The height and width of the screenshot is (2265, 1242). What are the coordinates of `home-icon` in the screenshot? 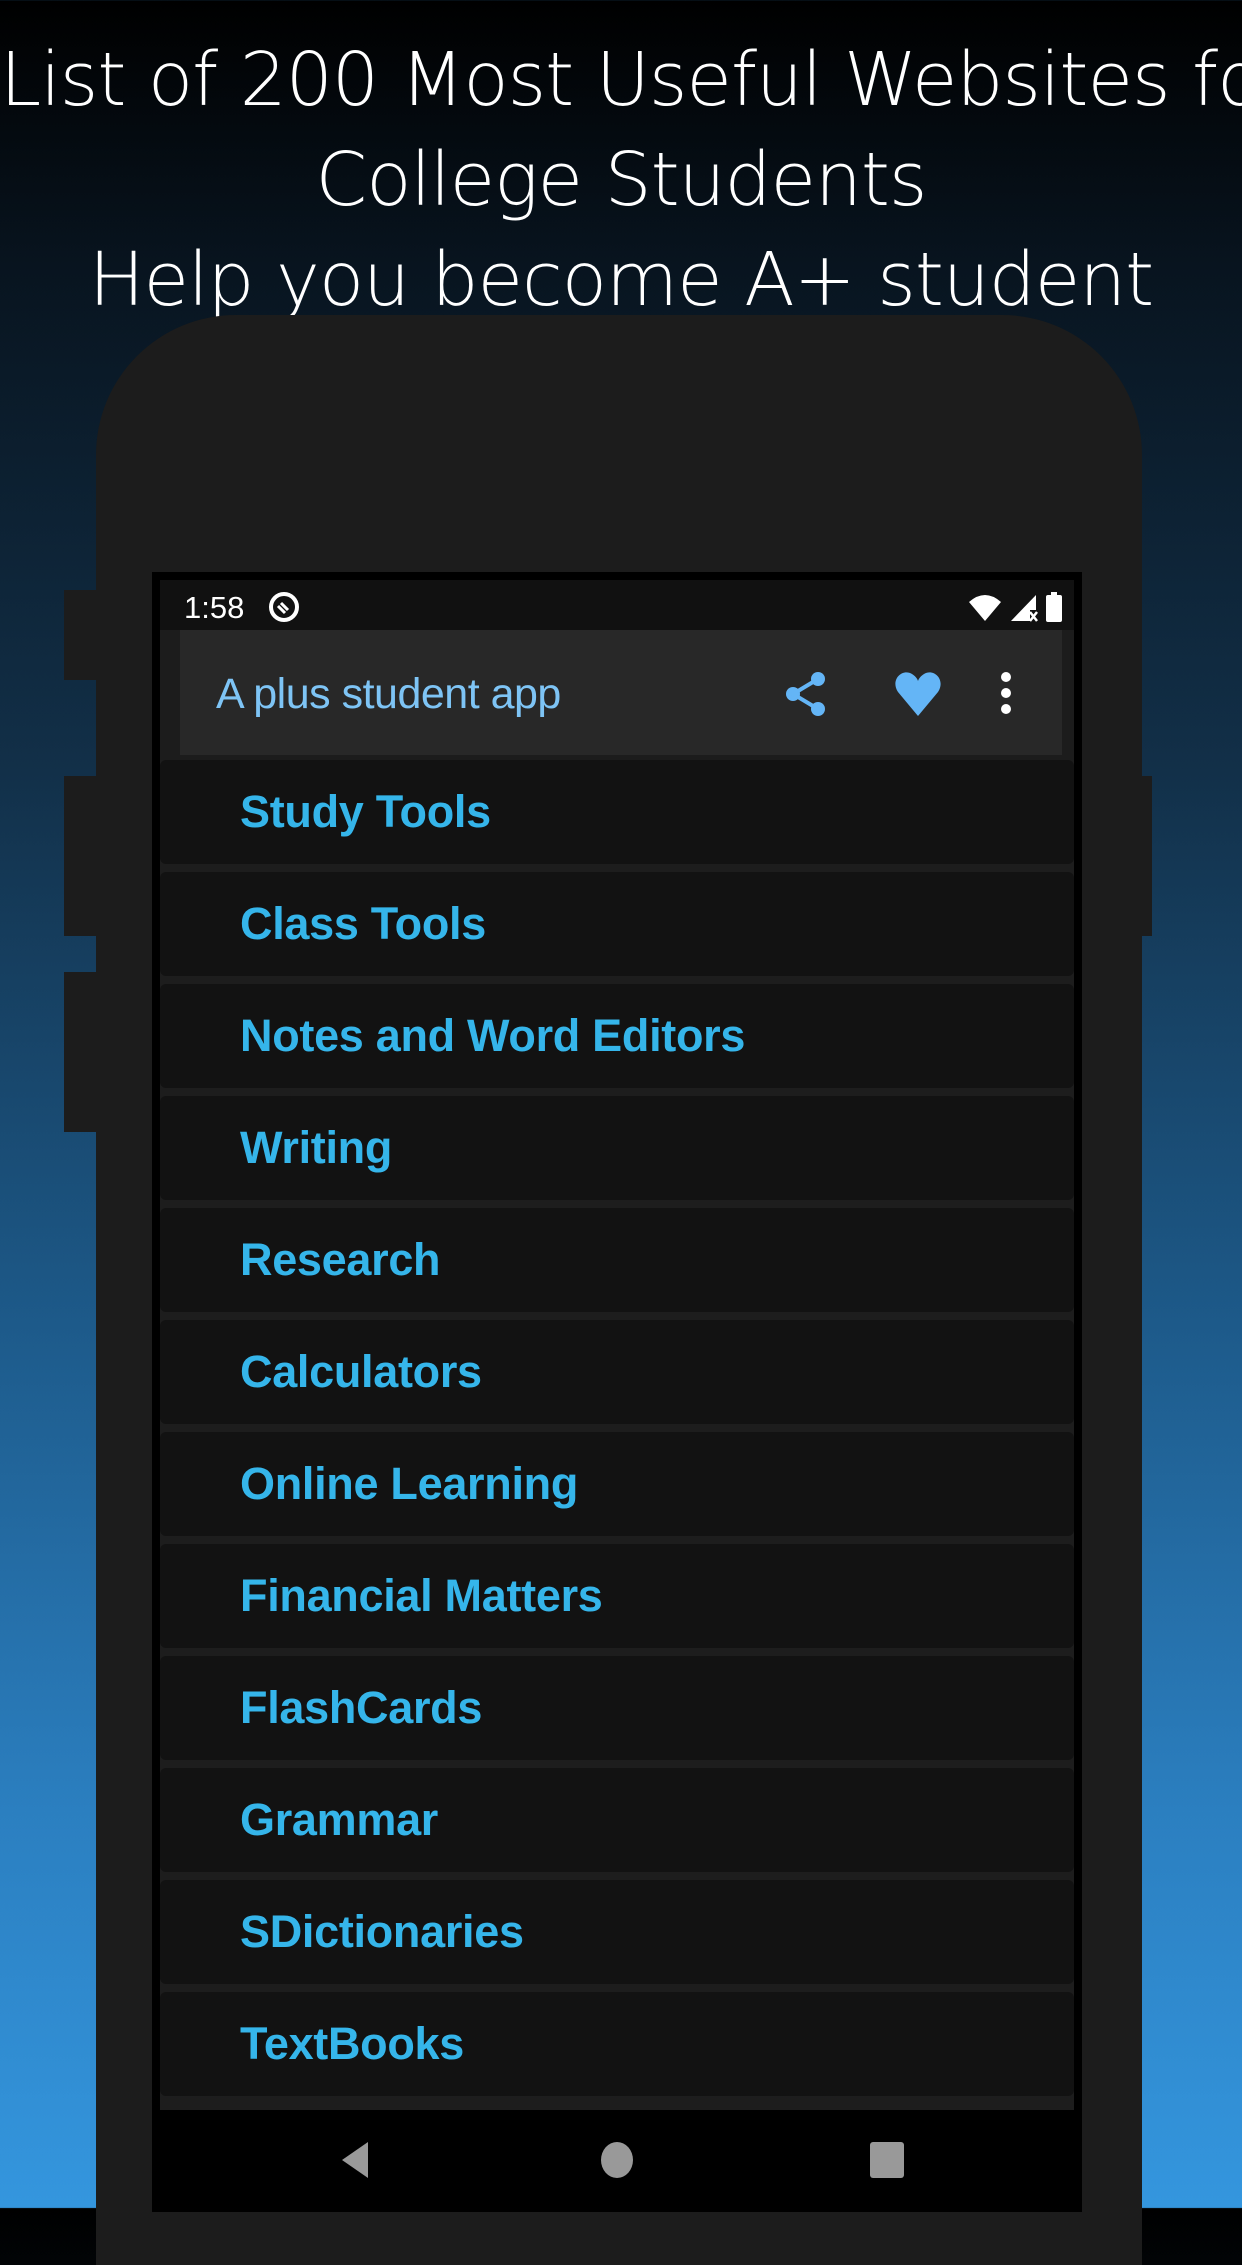 It's located at (617, 2160).